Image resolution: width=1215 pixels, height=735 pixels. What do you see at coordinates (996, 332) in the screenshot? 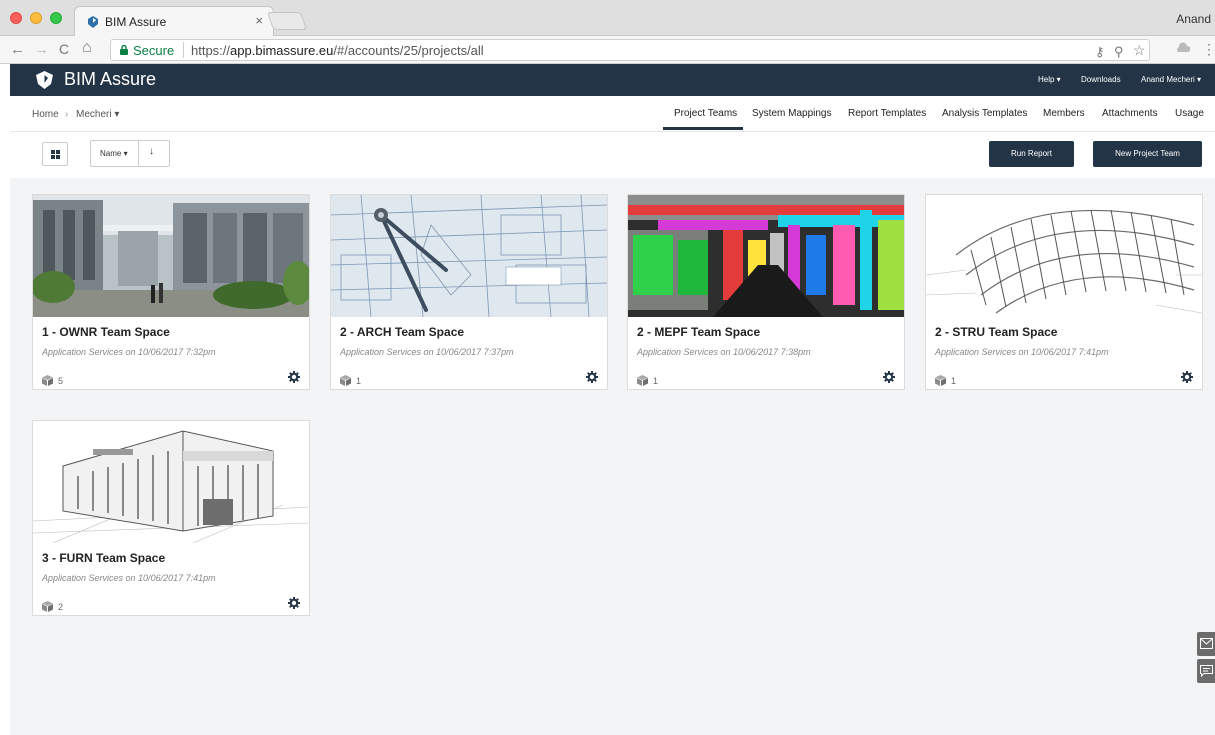
I see `card-title: 2 - STRU Team Space` at bounding box center [996, 332].